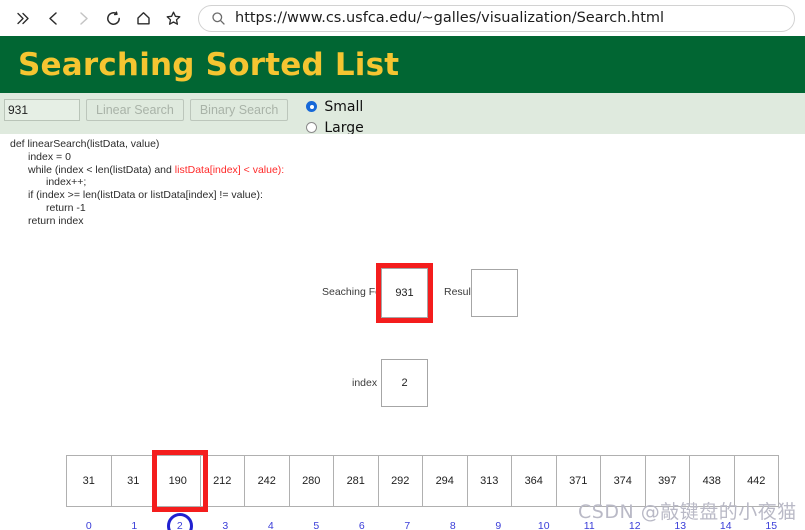  What do you see at coordinates (361, 525) in the screenshot?
I see `array-index-label: 6` at bounding box center [361, 525].